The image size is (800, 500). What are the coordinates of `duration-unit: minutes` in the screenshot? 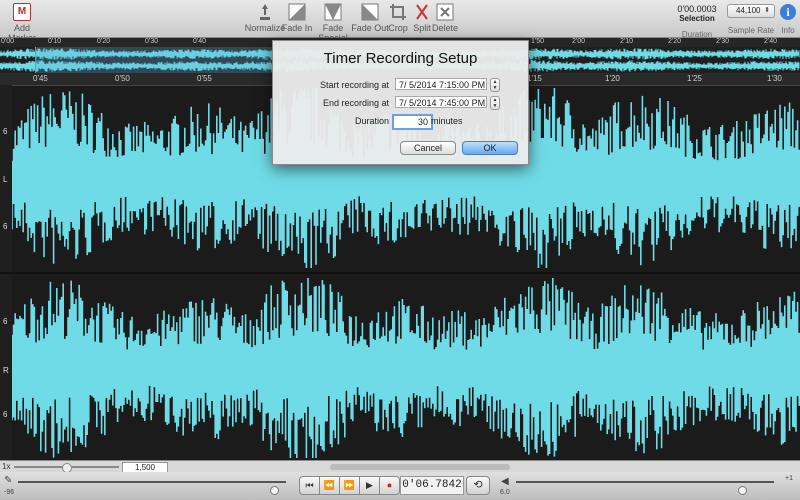 It's located at (447, 121).